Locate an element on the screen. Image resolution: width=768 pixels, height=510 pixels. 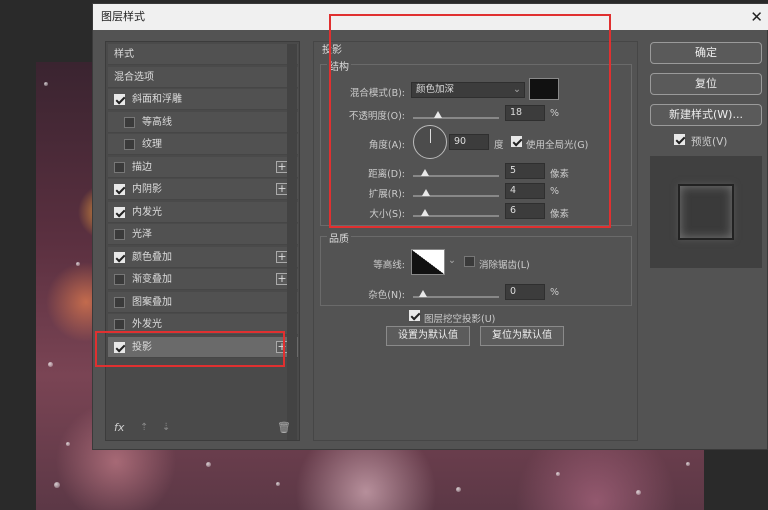
style-list-item: 斜面和浮雕 is located at coordinates (203, 99).